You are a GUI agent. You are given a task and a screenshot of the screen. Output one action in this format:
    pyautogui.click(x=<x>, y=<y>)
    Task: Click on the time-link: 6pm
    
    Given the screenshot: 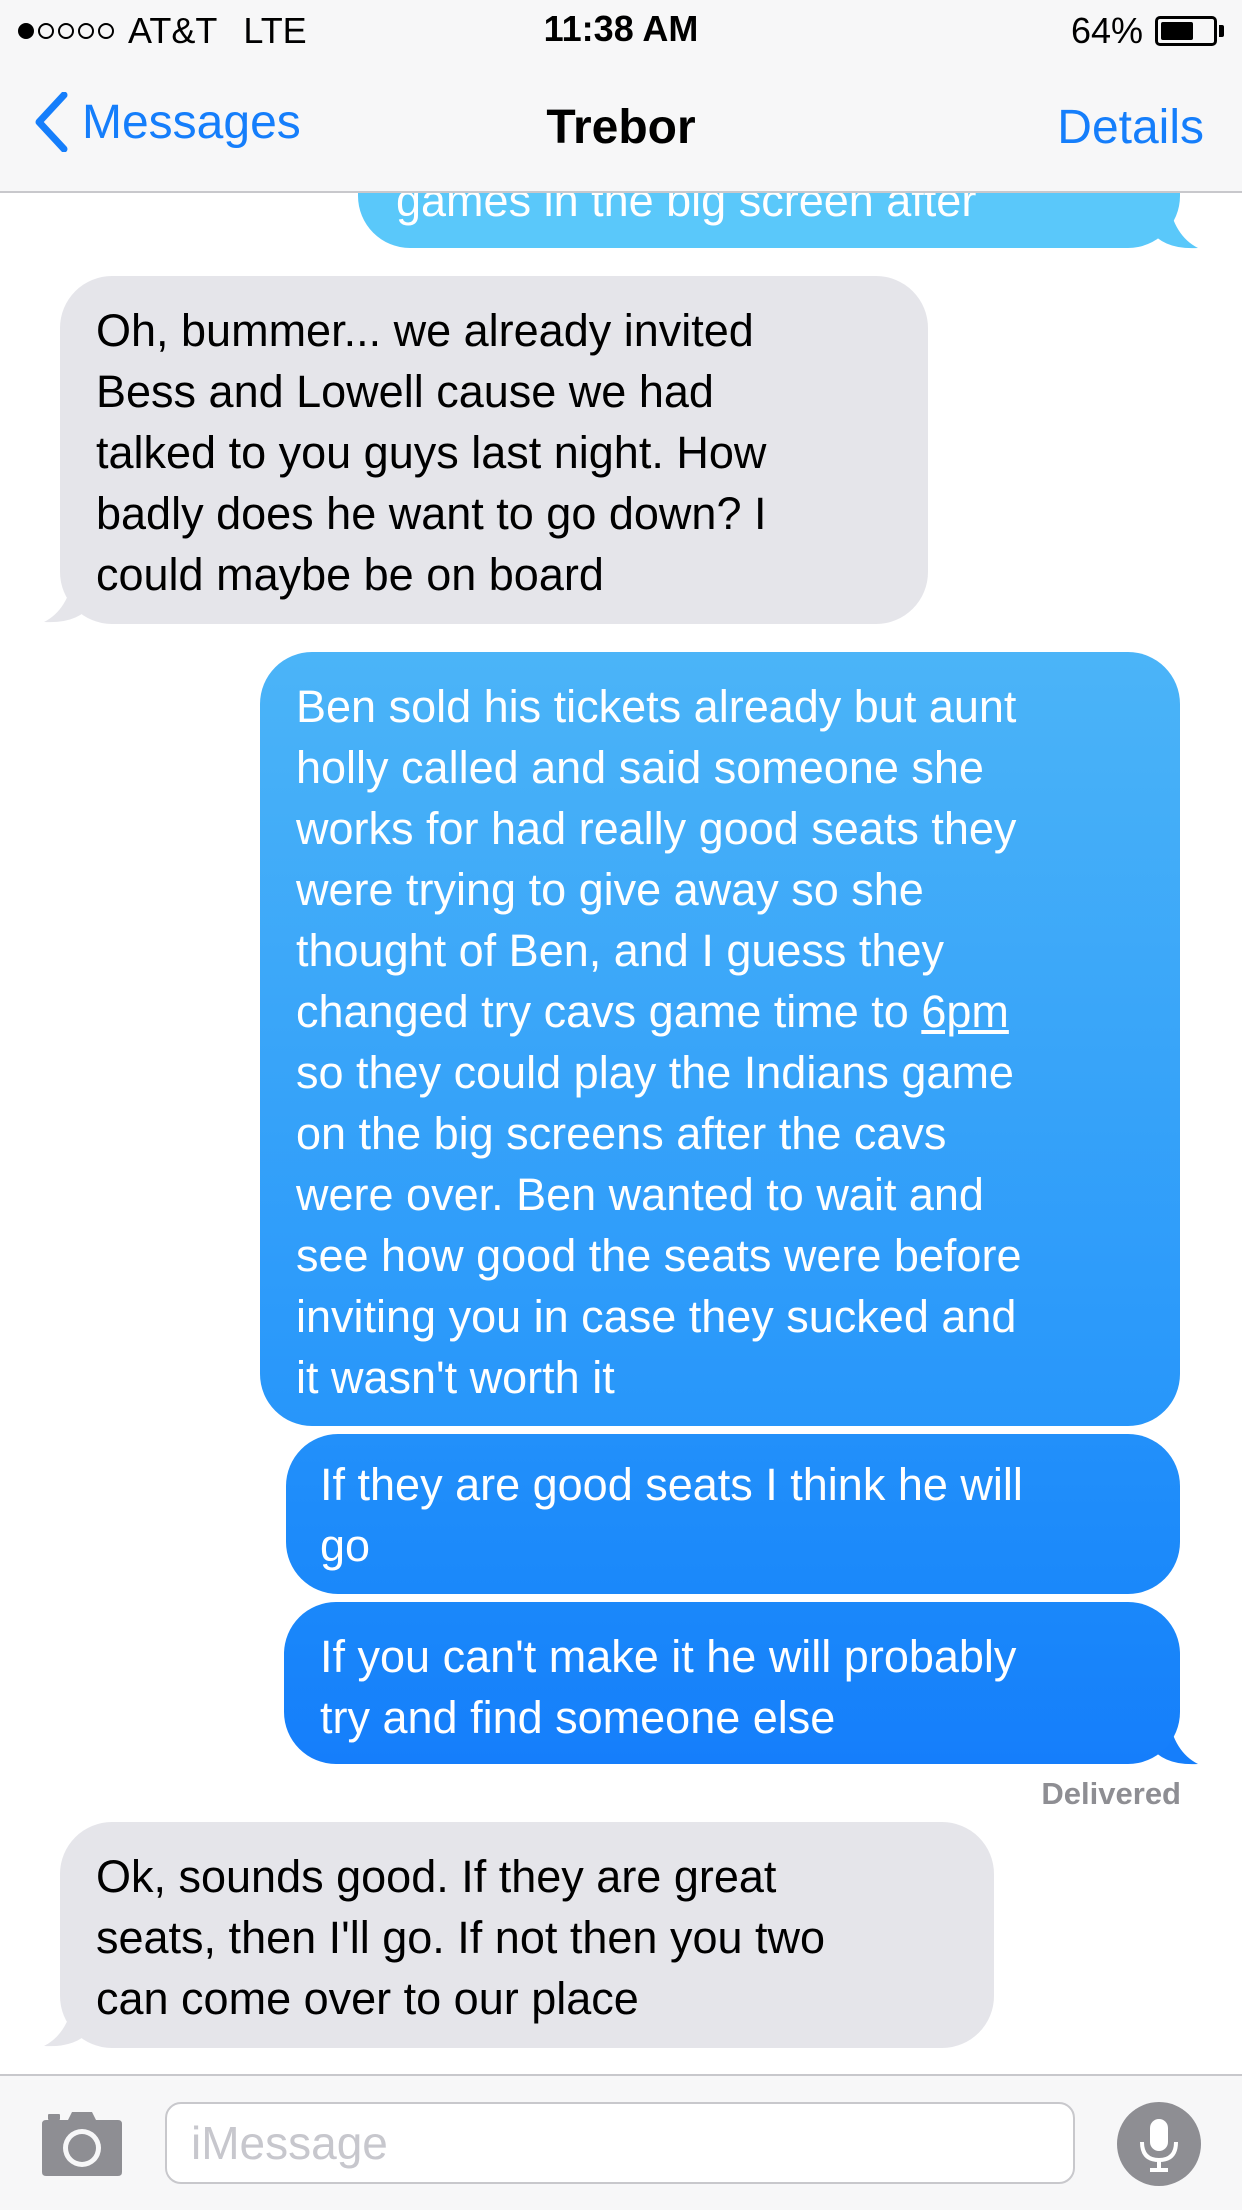 What is the action you would take?
    pyautogui.click(x=965, y=1011)
    